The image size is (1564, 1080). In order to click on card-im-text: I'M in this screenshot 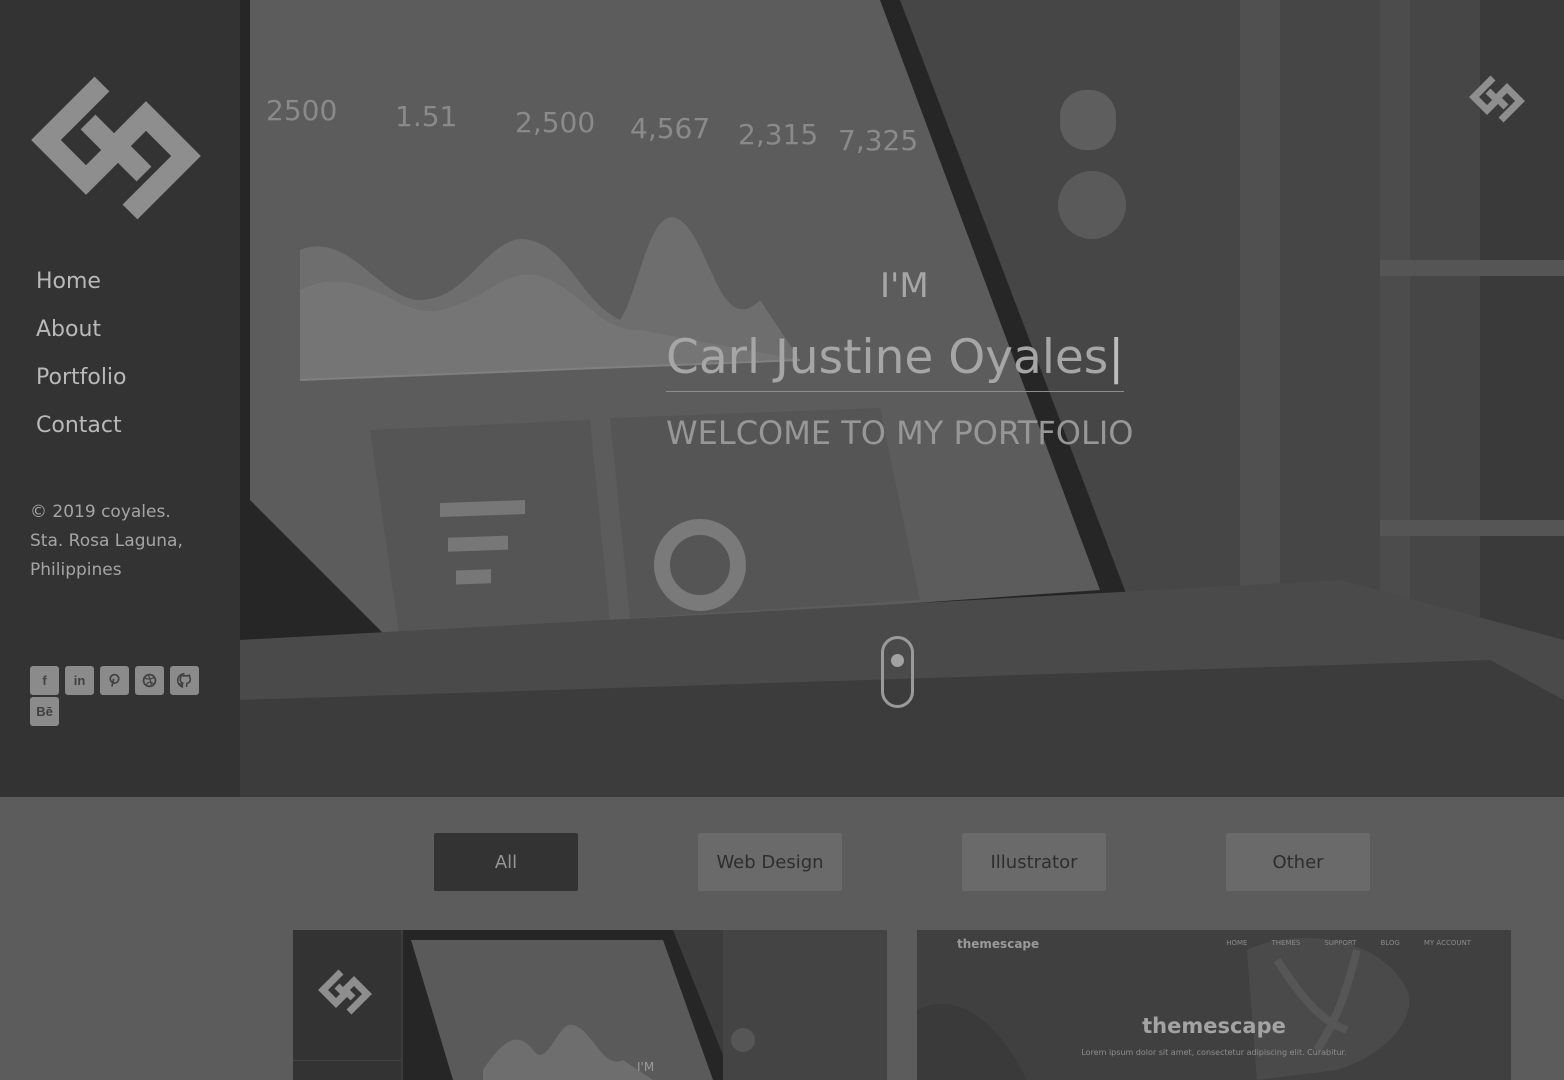, I will do `click(646, 1067)`.